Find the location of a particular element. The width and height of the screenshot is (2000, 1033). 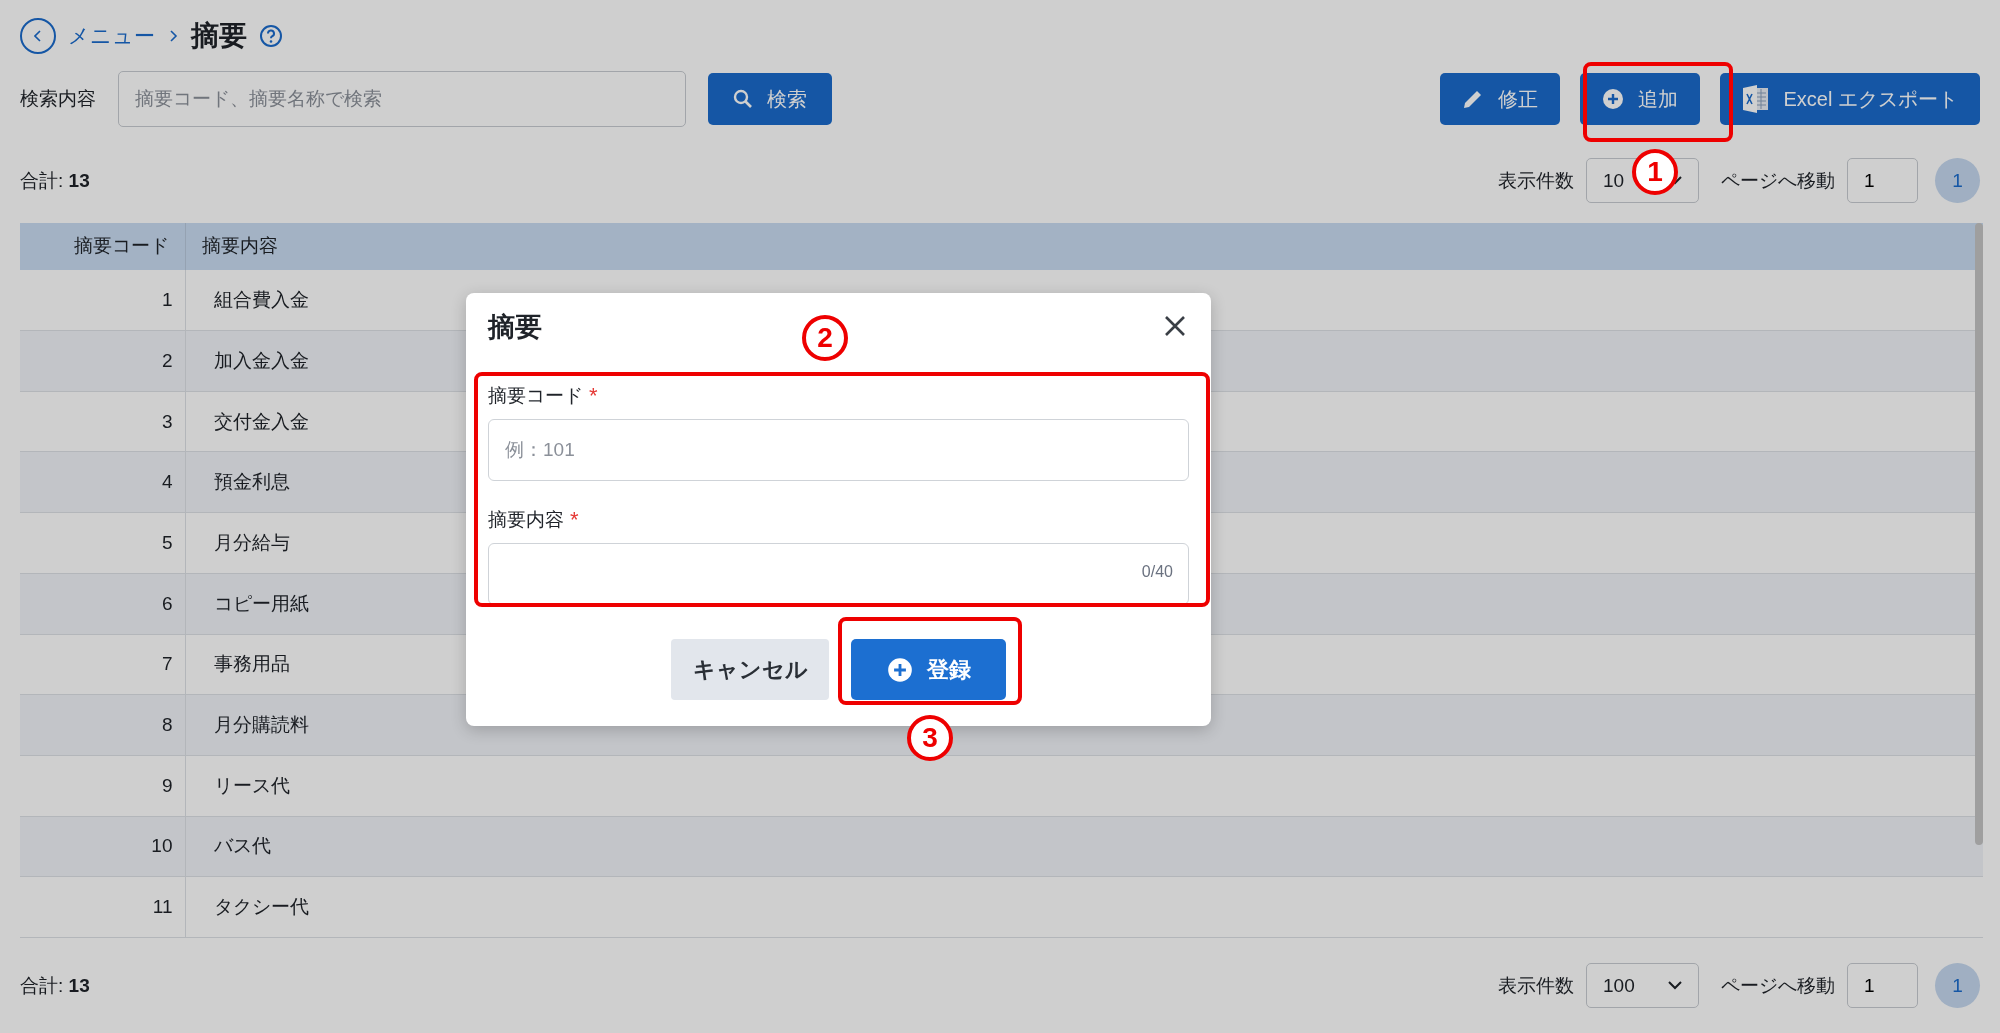

close-icon is located at coordinates (1175, 325).